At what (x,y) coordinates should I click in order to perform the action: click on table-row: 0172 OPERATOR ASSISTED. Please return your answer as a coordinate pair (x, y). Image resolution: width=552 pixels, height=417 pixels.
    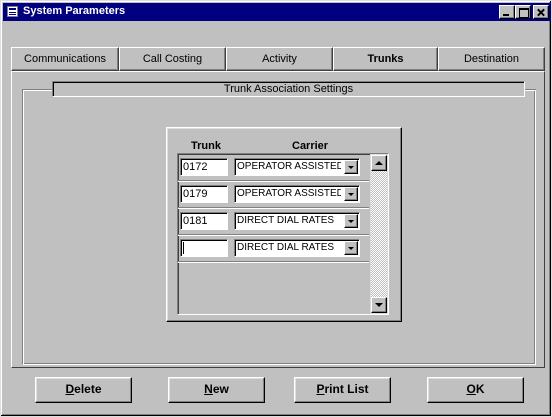
    Looking at the image, I should click on (273, 168).